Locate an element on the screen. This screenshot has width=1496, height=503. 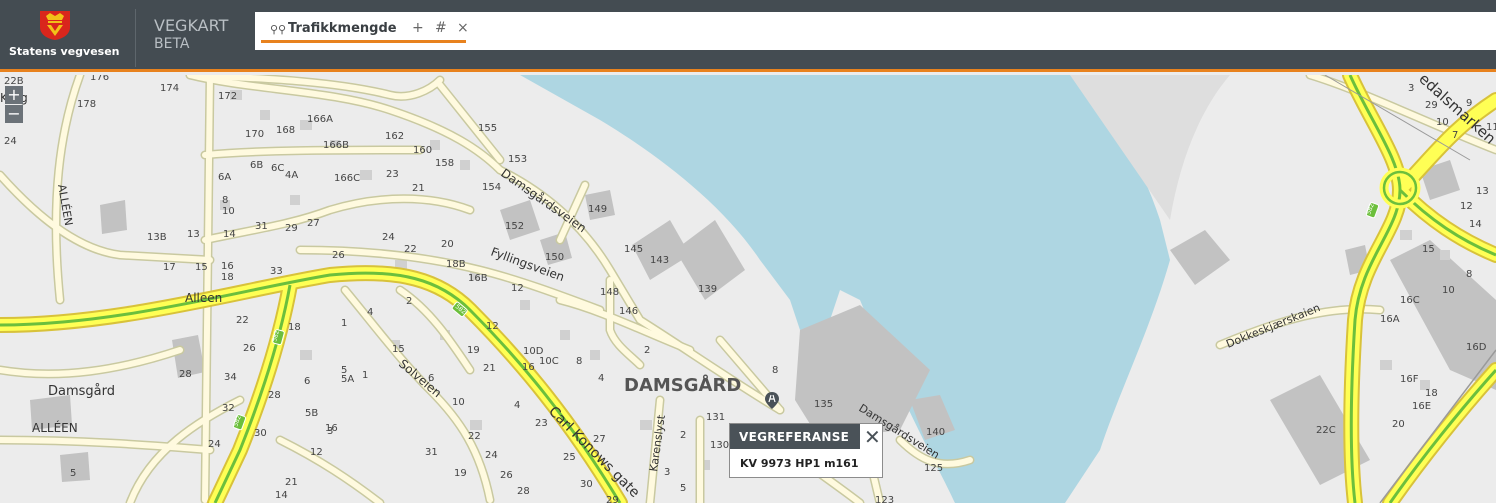
address-number: 166B is located at coordinates (336, 145).